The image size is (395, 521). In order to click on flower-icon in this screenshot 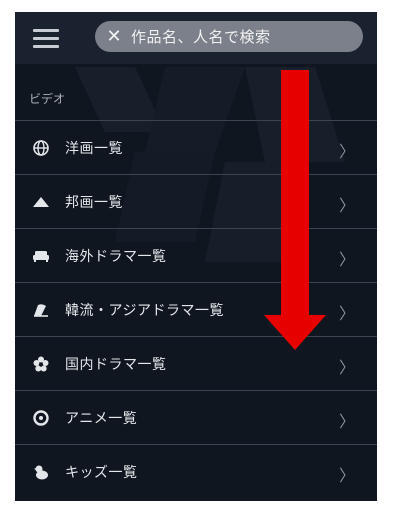, I will do `click(41, 364)`.